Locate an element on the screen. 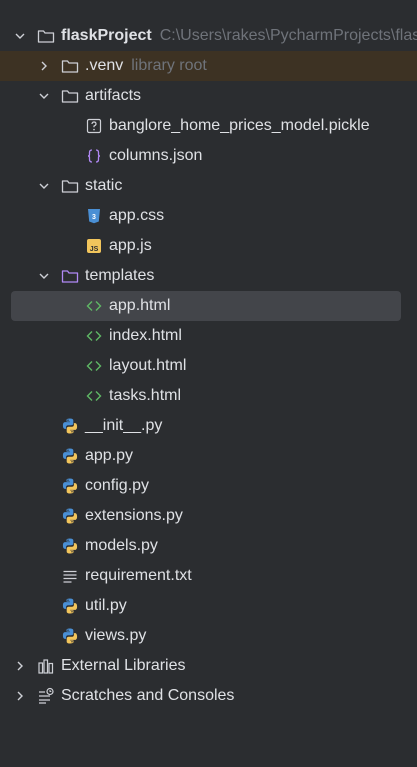 The height and width of the screenshot is (767, 417). javascript-icon: JS is located at coordinates (94, 246).